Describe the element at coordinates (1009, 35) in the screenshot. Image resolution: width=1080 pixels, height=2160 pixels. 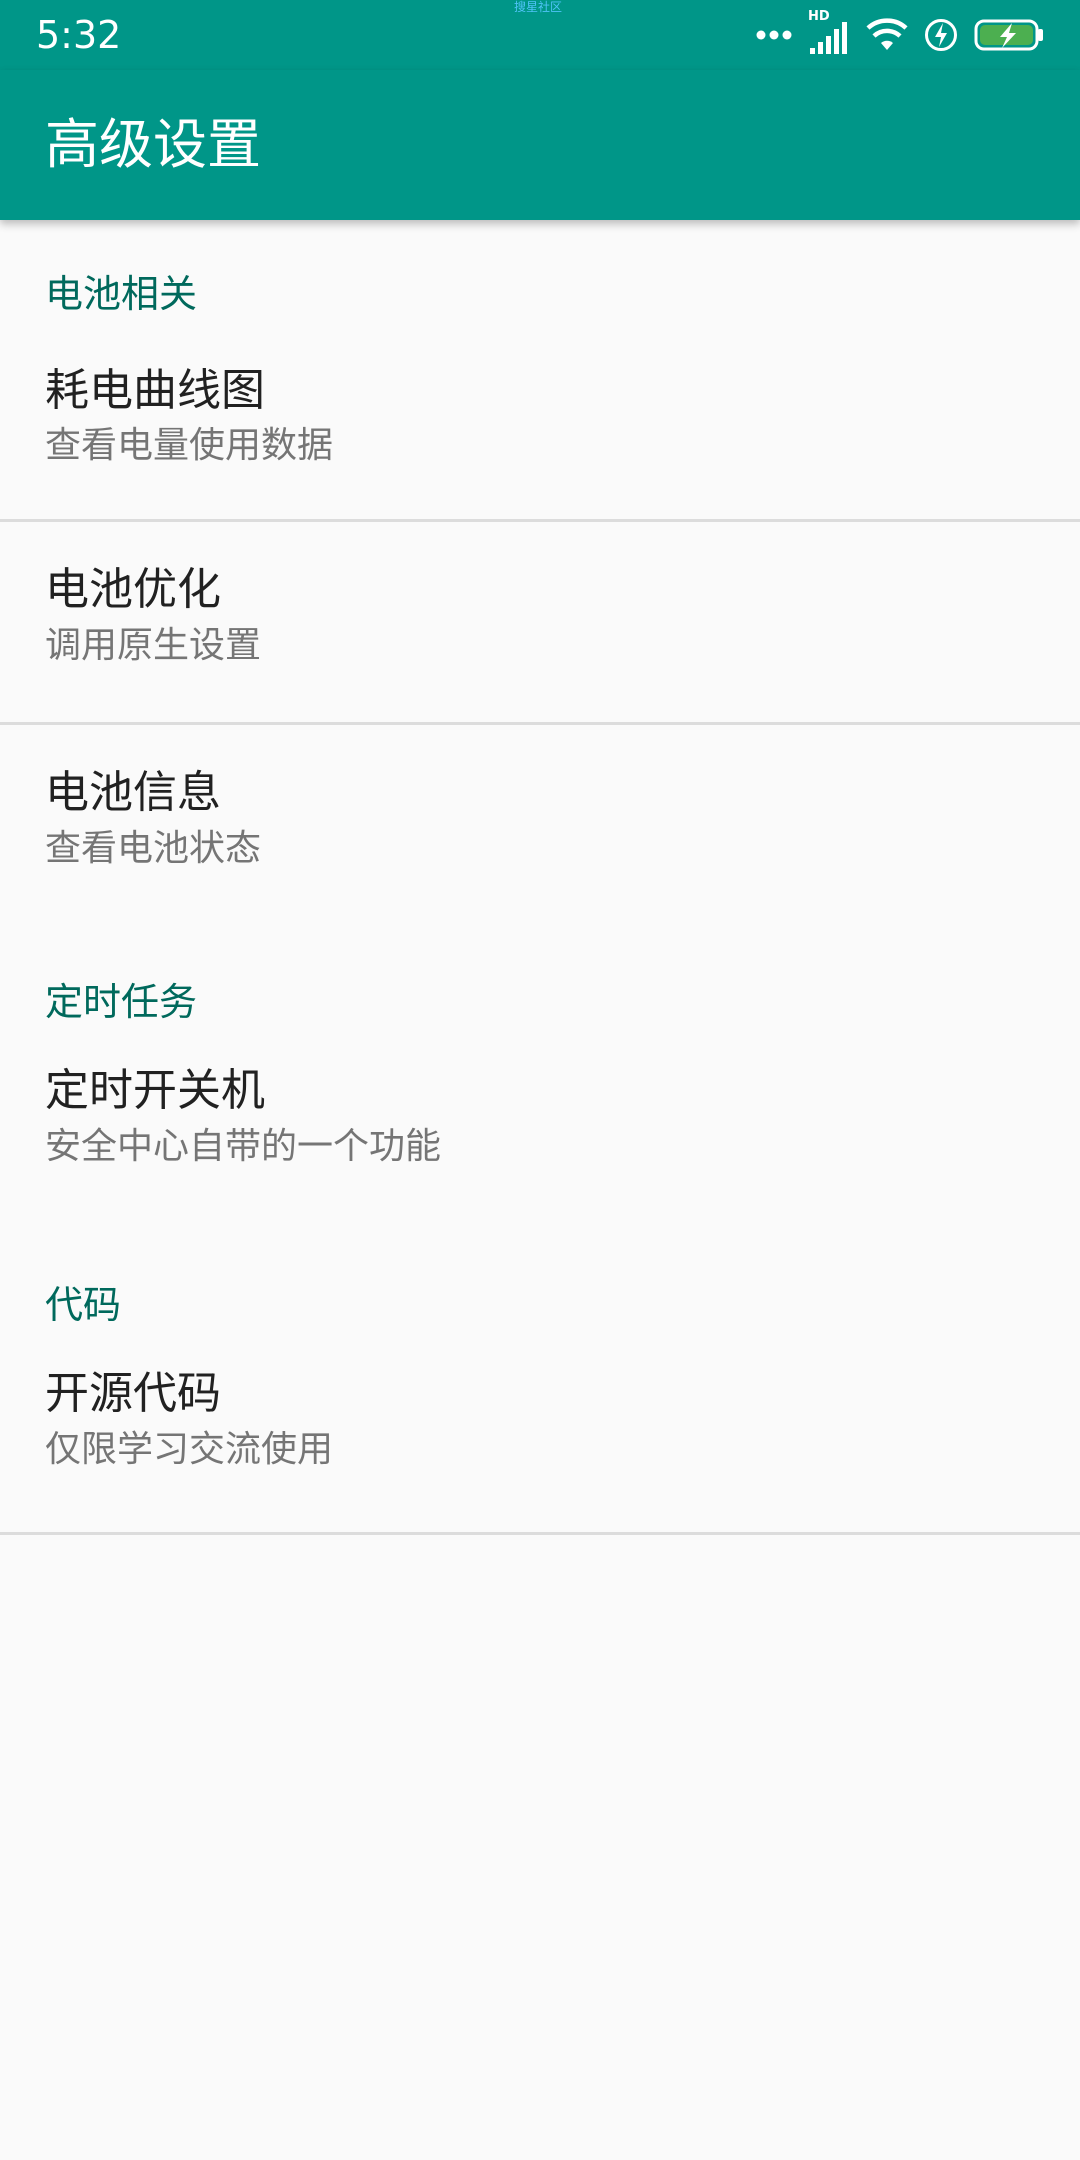
I see `battery-charging-icon` at that location.